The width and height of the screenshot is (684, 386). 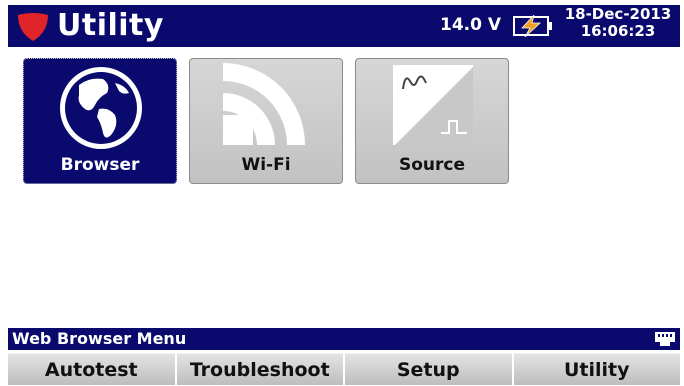 I want to click on wifi-icon, so click(x=267, y=110).